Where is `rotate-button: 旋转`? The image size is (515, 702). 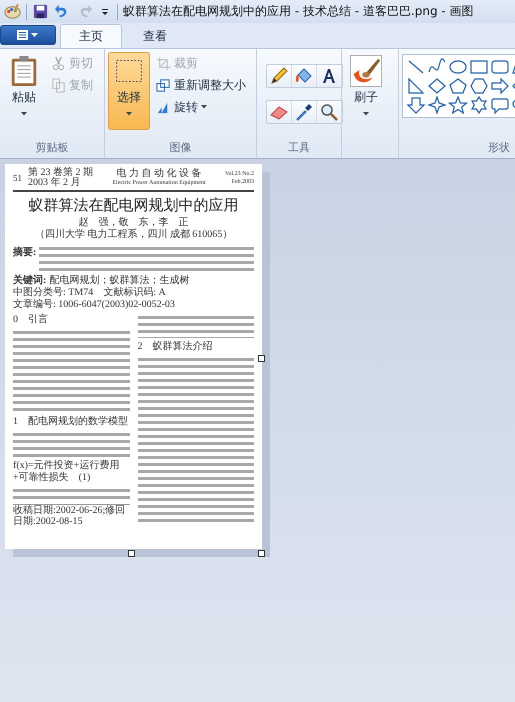
rotate-button: 旋转 is located at coordinates (201, 107).